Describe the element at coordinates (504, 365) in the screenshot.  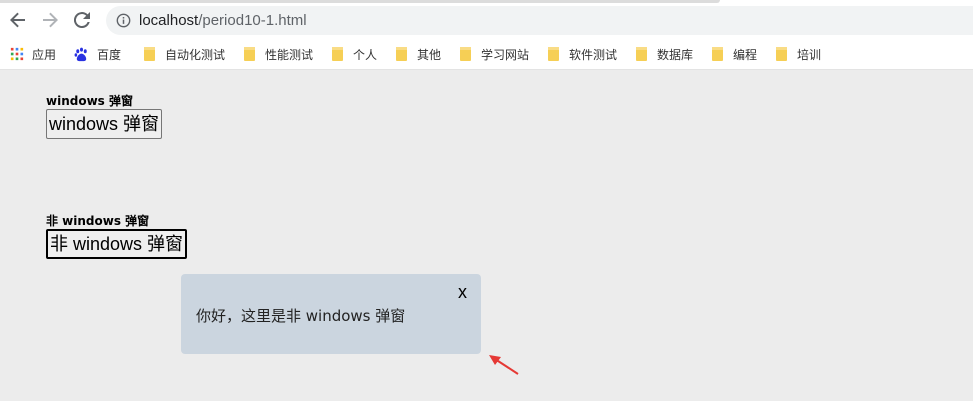
I see `annotation-arrow-icon` at that location.